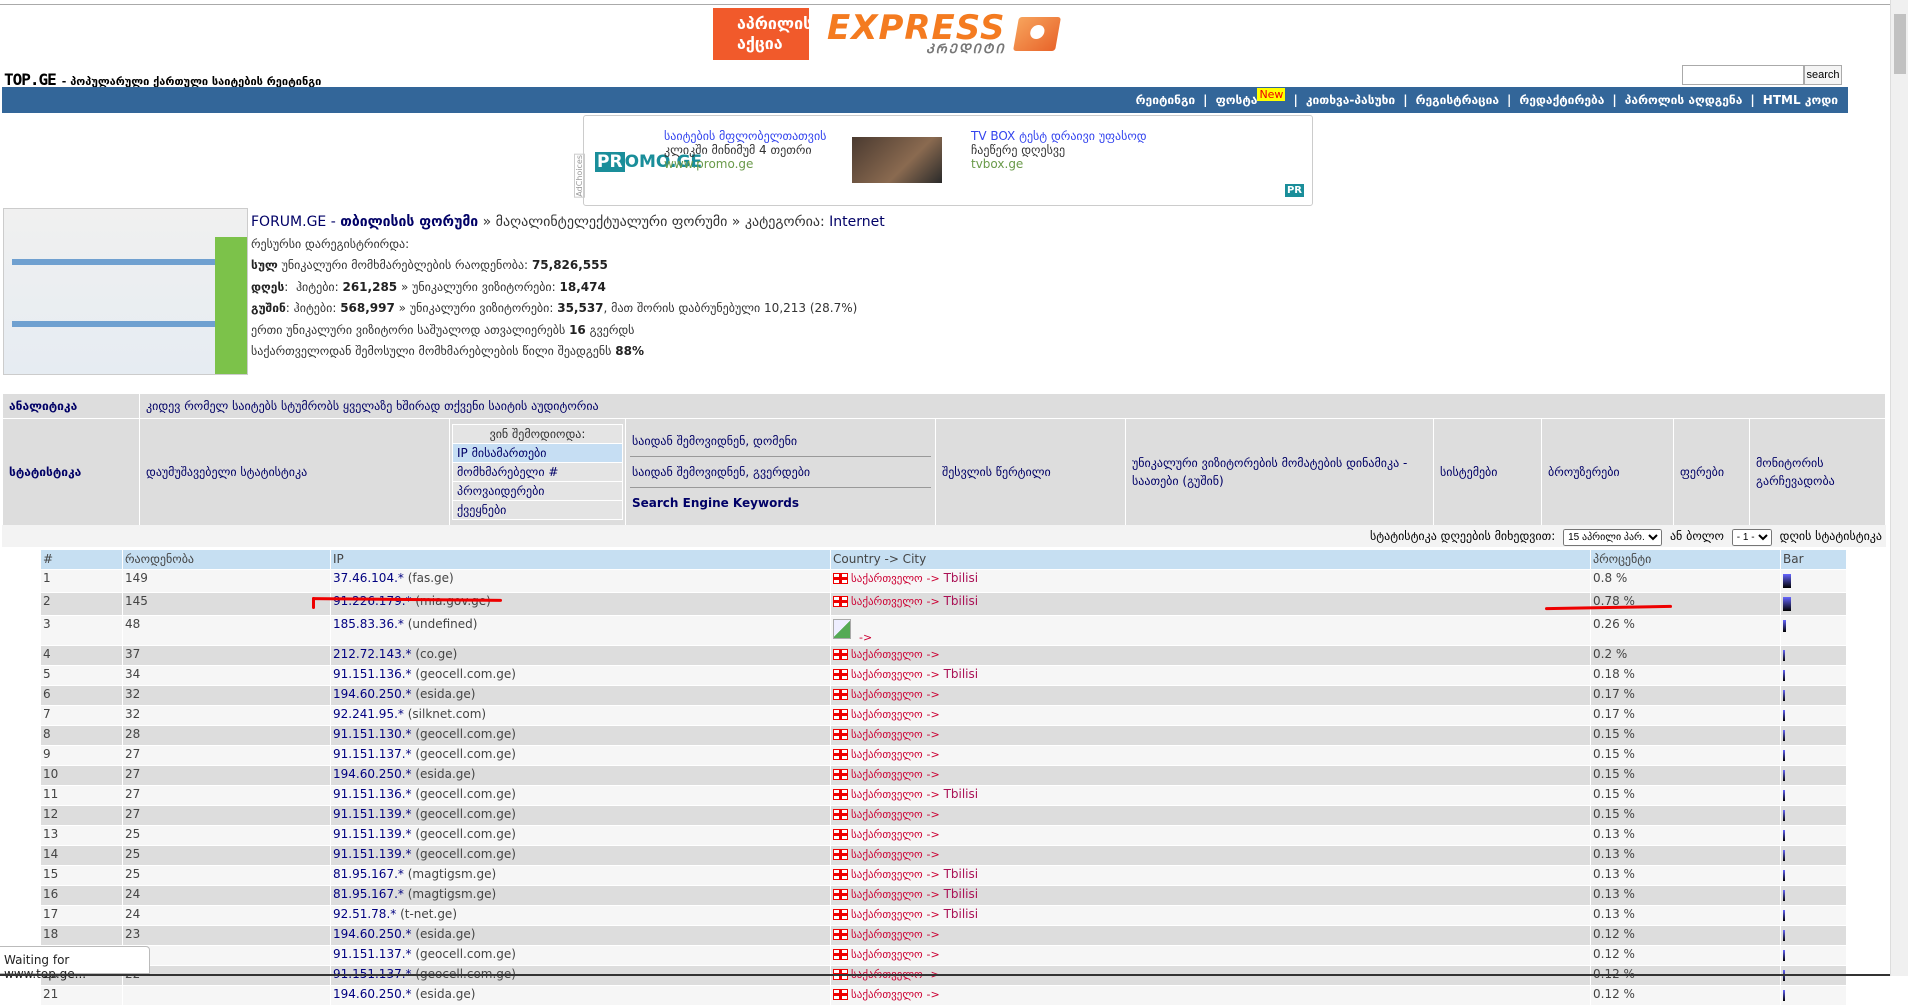 The width and height of the screenshot is (1908, 1005). I want to click on pr-badge: PR, so click(1294, 190).